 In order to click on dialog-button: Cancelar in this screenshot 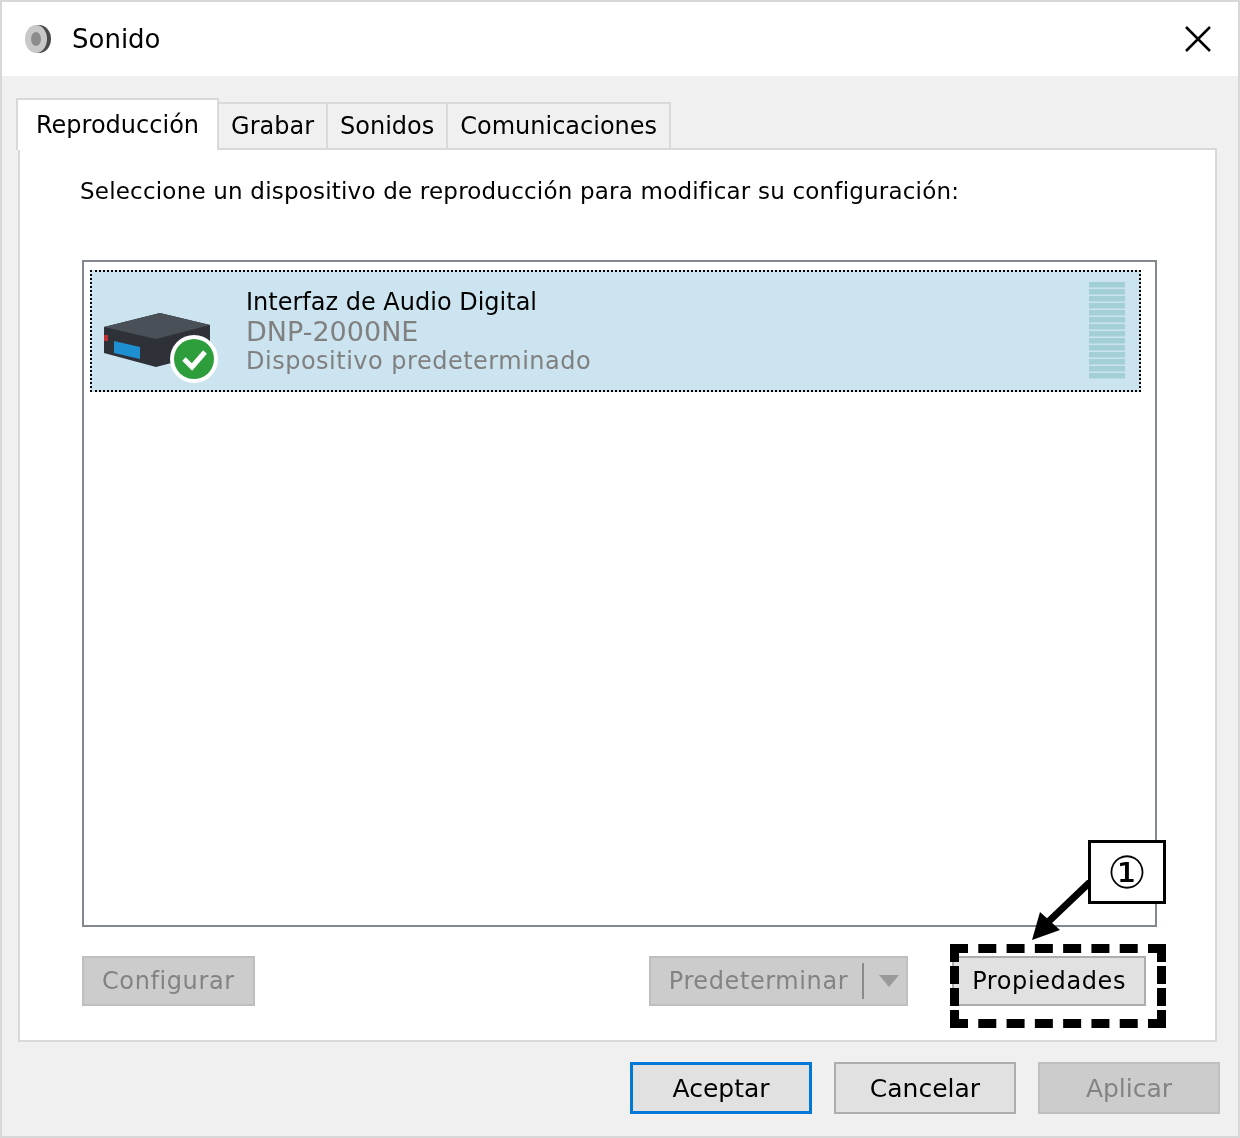, I will do `click(925, 1088)`.